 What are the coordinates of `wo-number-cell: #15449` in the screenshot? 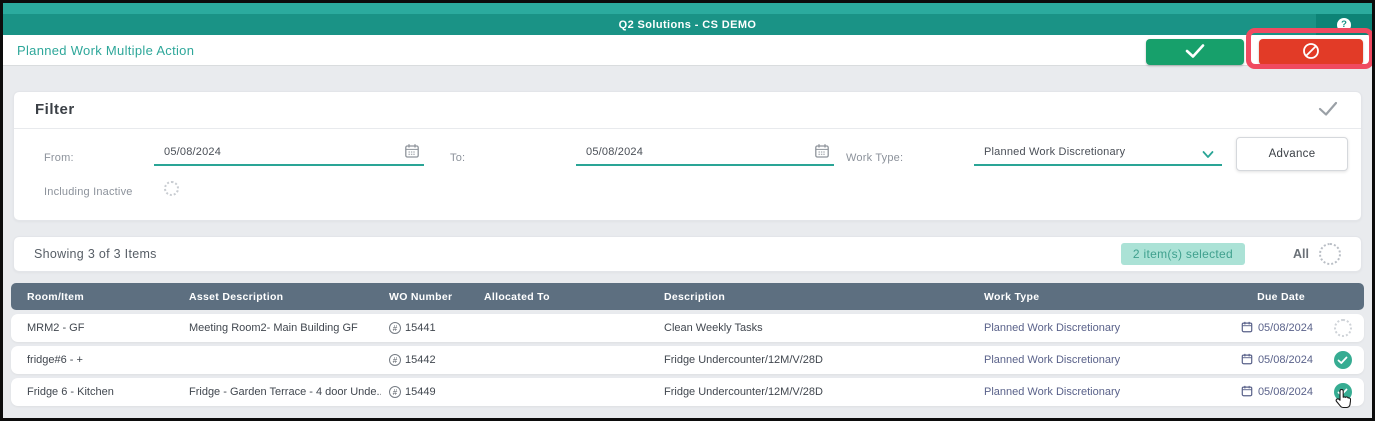 It's located at (428, 392).